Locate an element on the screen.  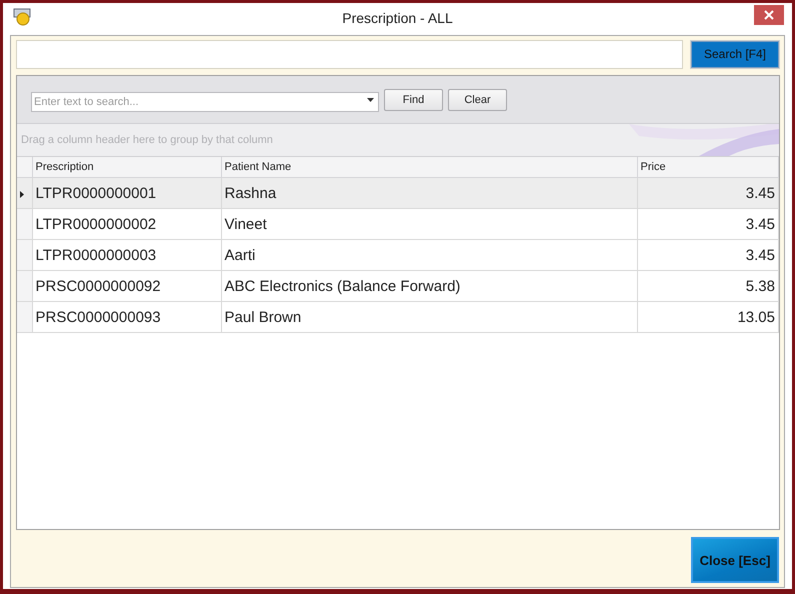
table-cell: 13.05 is located at coordinates (707, 317).